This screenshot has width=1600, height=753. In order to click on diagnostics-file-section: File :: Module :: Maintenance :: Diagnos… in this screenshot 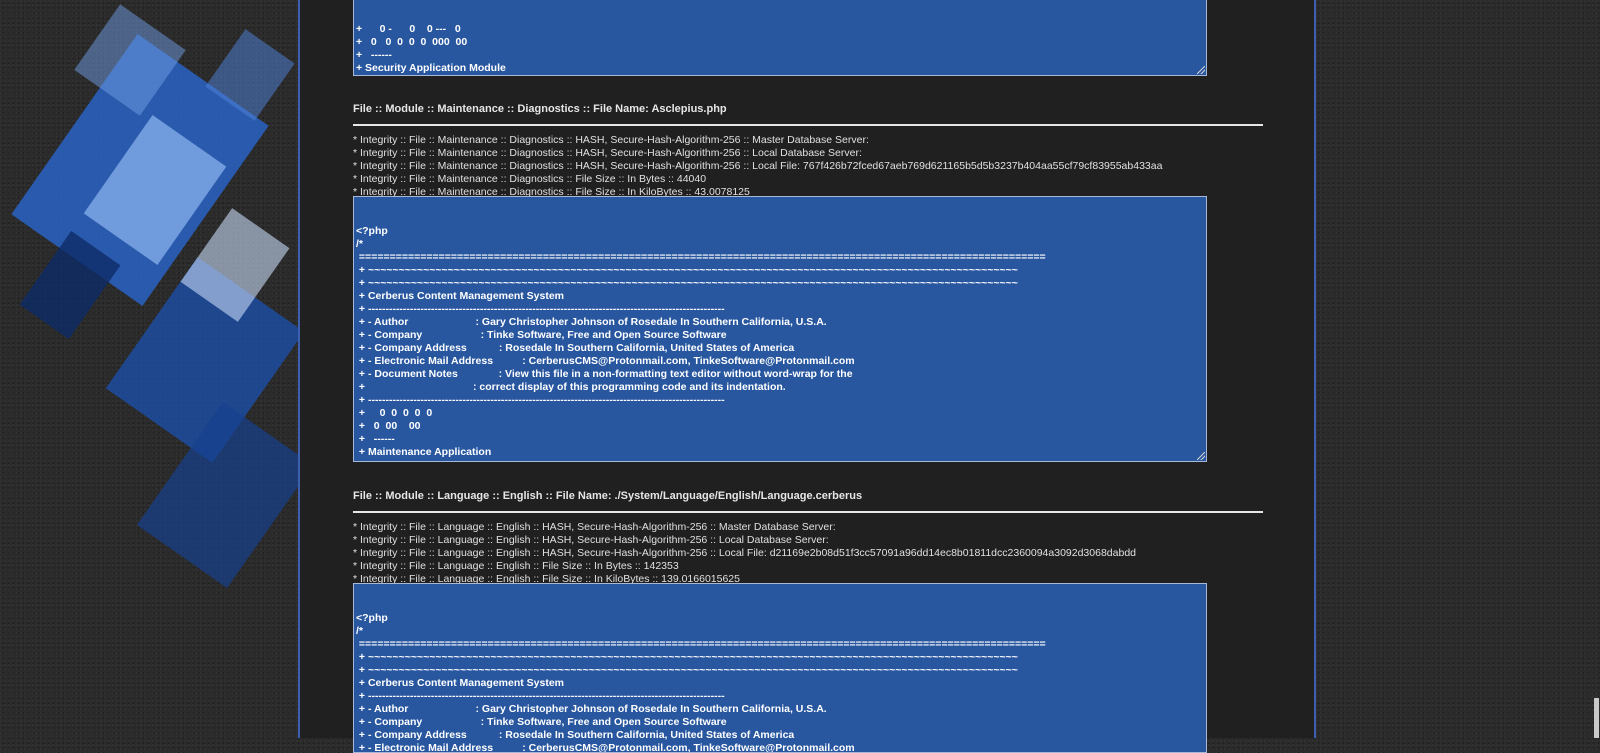, I will do `click(808, 150)`.